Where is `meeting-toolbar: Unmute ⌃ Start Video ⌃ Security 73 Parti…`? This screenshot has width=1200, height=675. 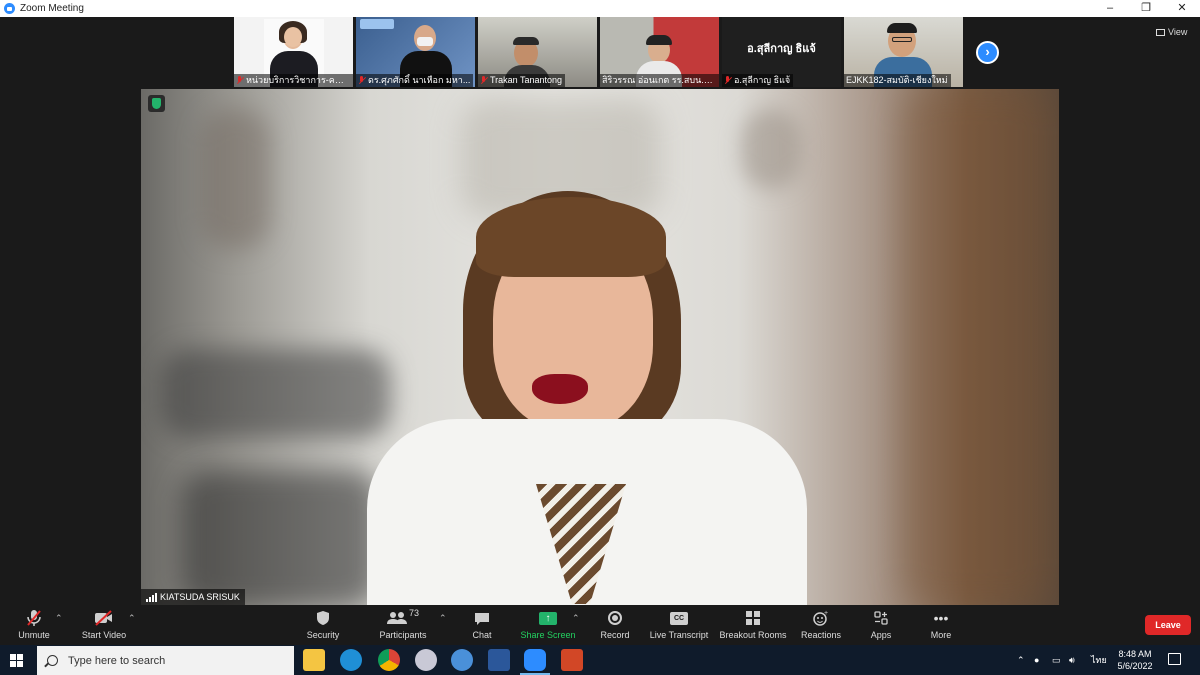
meeting-toolbar: Unmute ⌃ Start Video ⌃ Security 73 Parti… is located at coordinates (600, 625).